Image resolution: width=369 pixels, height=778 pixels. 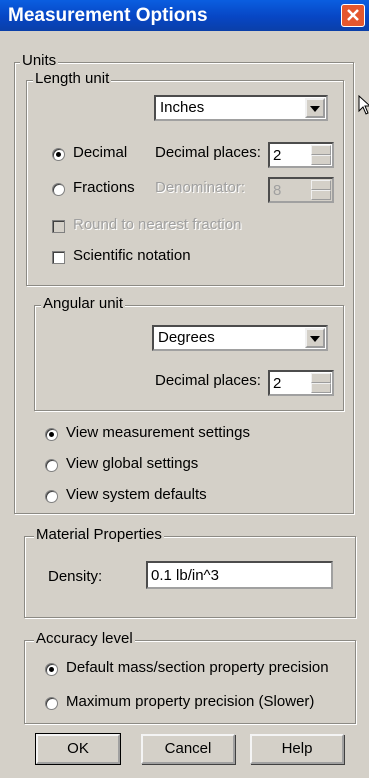 What do you see at coordinates (84, 638) in the screenshot?
I see `accuracy-level-group-label: Accuracy level` at bounding box center [84, 638].